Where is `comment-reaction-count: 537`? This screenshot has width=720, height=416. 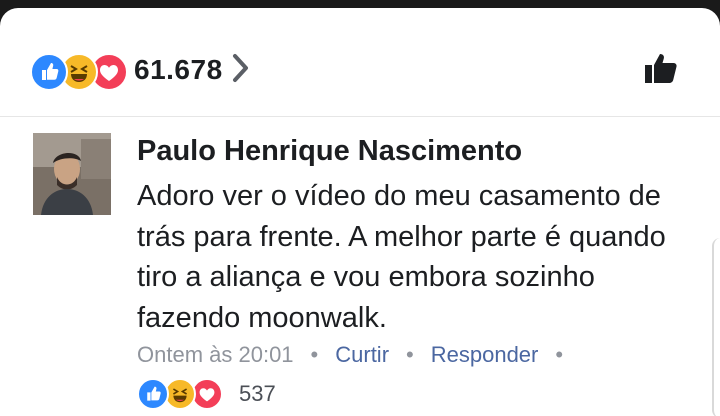
comment-reaction-count: 537 is located at coordinates (257, 393).